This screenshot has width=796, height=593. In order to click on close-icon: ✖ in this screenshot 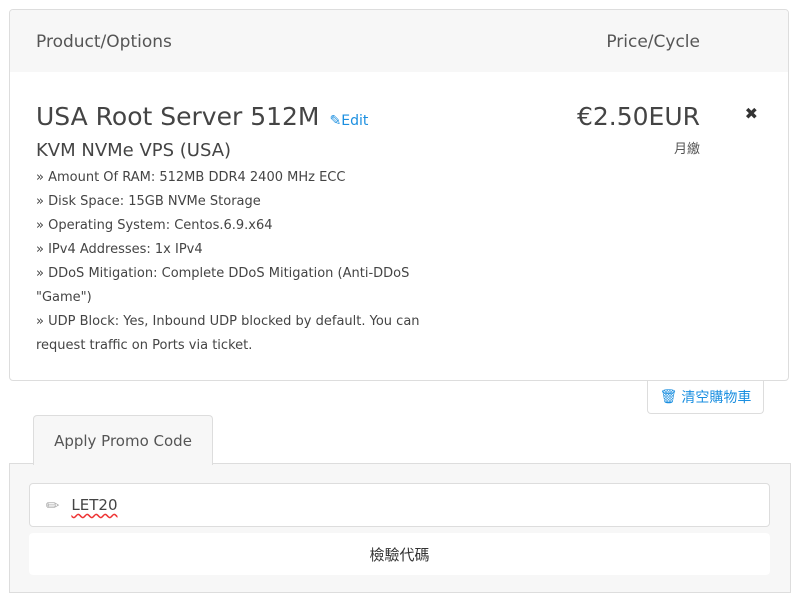, I will do `click(751, 113)`.